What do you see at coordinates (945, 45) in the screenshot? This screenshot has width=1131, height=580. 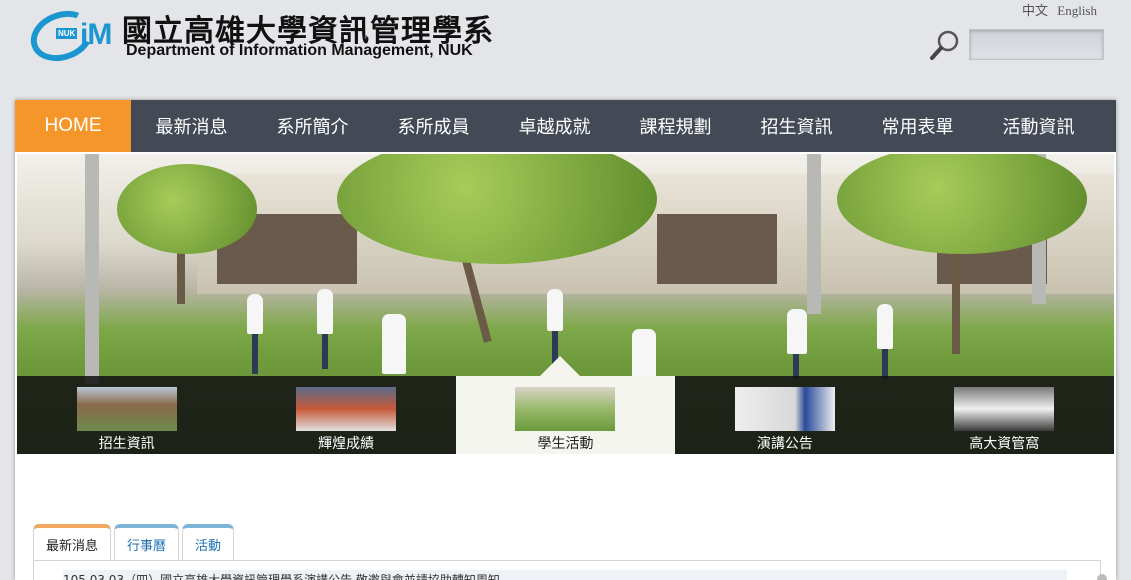 I see `search-icon` at bounding box center [945, 45].